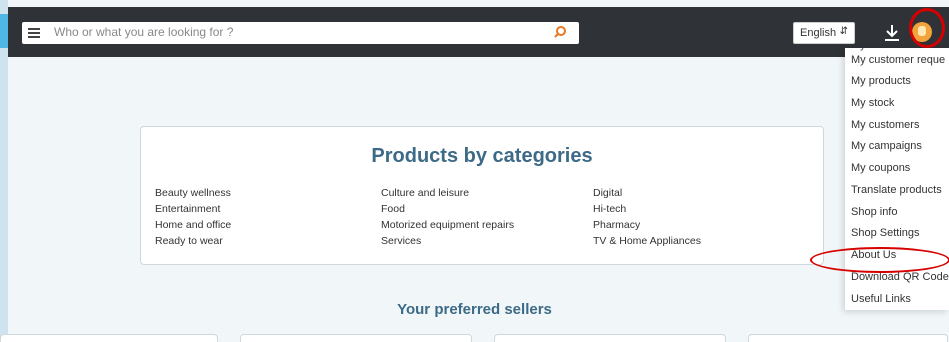 This screenshot has height=342, width=949. Describe the element at coordinates (693, 225) in the screenshot. I see `category-link: Pharmacy` at that location.